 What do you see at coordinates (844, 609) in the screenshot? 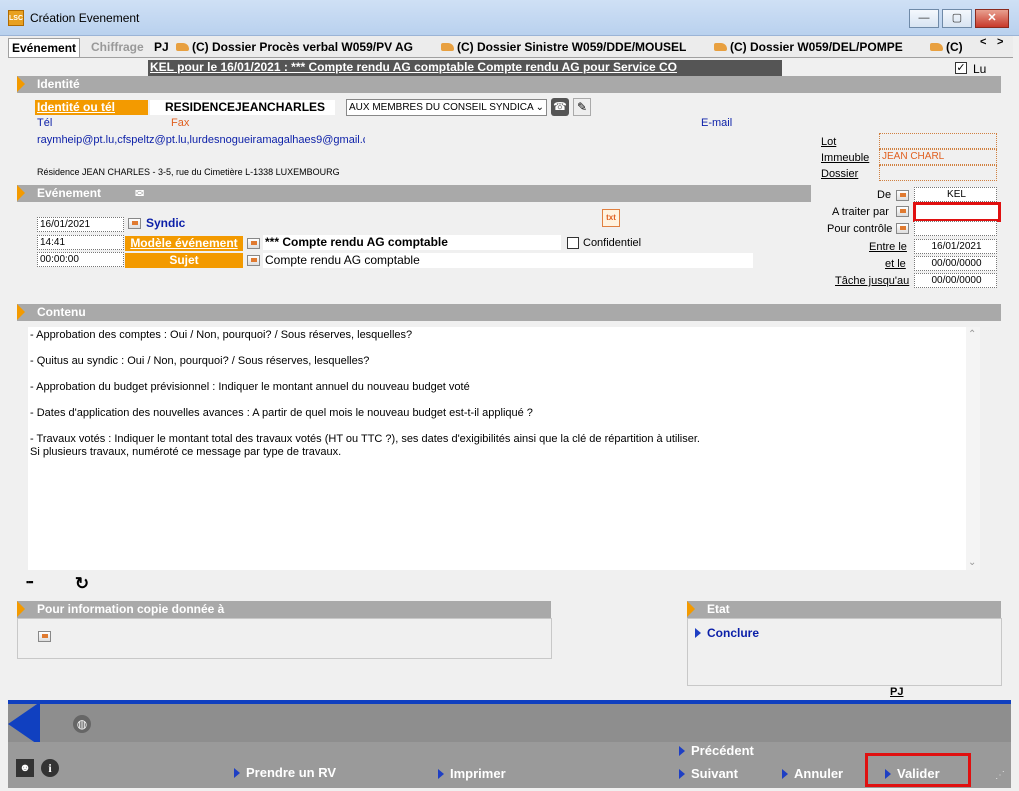
I see `etat-section-header: Etat` at bounding box center [844, 609].